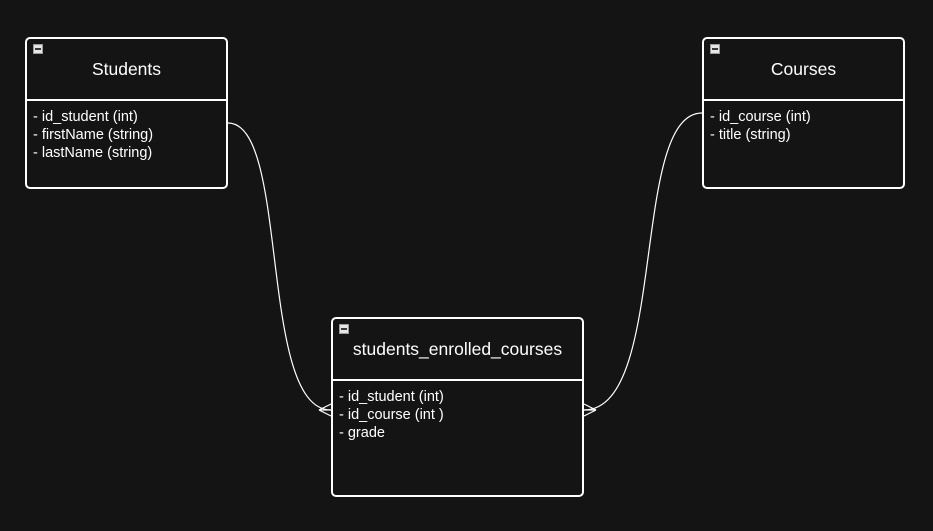 This screenshot has width=933, height=531. What do you see at coordinates (750, 135) in the screenshot?
I see `attribute-item: - title (string)` at bounding box center [750, 135].